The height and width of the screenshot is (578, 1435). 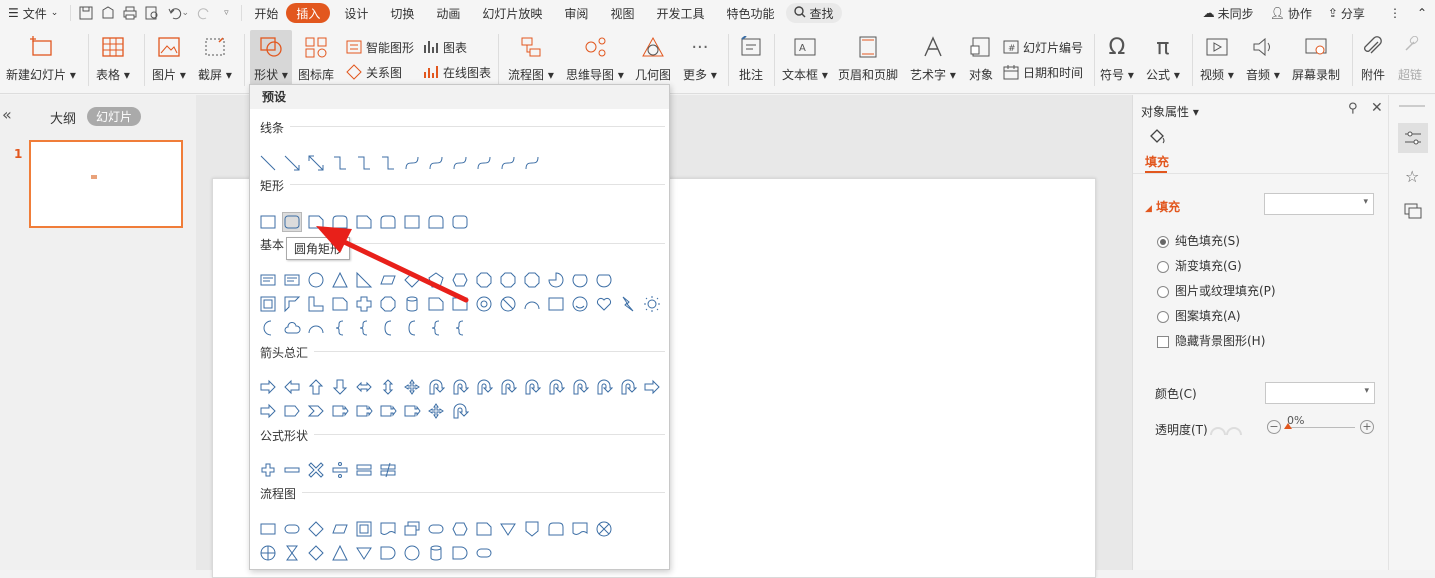 What do you see at coordinates (456, 72) in the screenshot?
I see `online-chart-button: 在线图表` at bounding box center [456, 72].